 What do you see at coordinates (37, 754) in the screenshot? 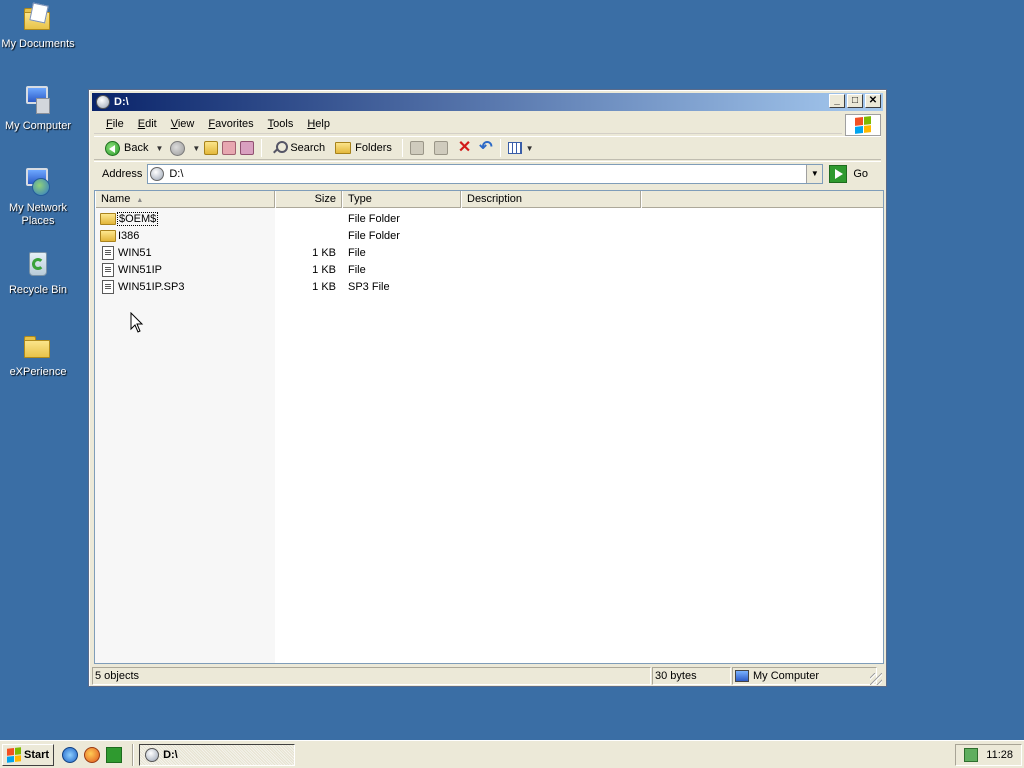
I see `start-label: Start` at bounding box center [37, 754].